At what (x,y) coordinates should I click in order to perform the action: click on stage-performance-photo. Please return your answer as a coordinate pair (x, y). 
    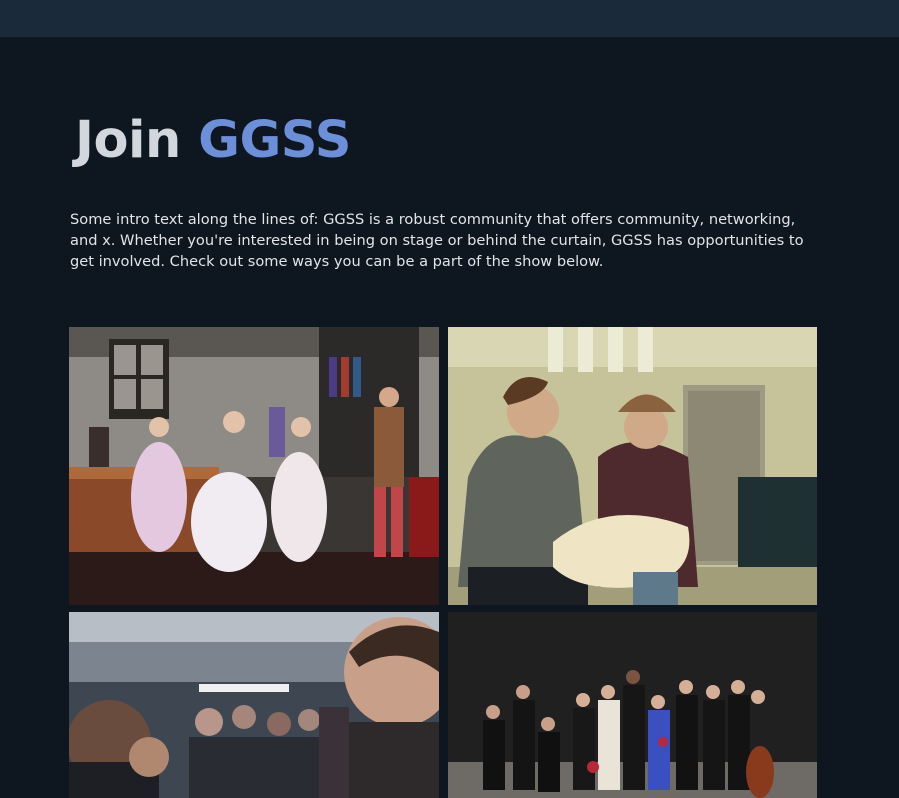
    Looking at the image, I should click on (254, 466).